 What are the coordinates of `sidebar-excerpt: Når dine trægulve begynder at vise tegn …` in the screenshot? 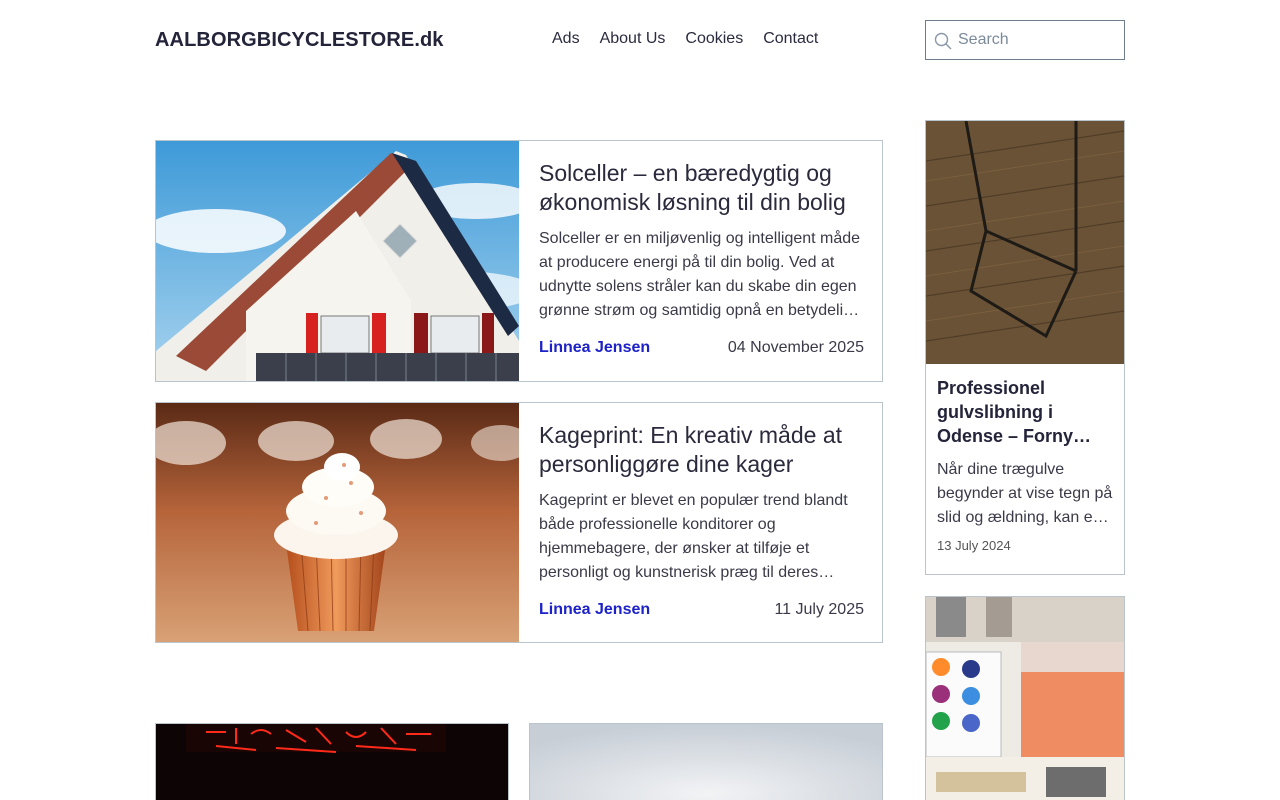 It's located at (1025, 493).